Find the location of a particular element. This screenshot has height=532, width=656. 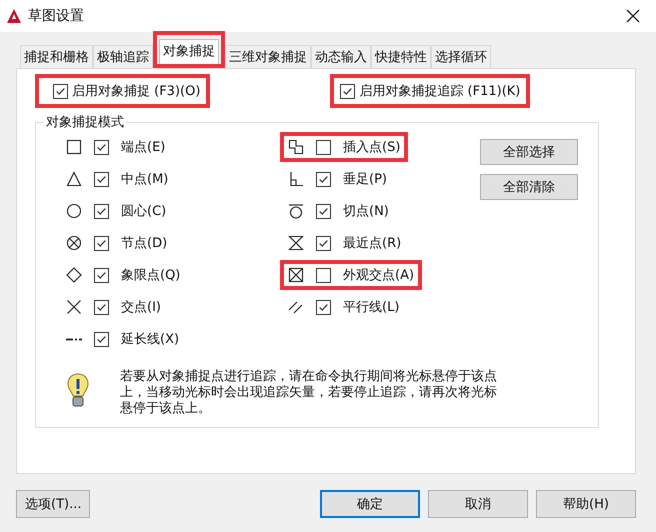

group-title: 对象捕捉模式 is located at coordinates (85, 122).